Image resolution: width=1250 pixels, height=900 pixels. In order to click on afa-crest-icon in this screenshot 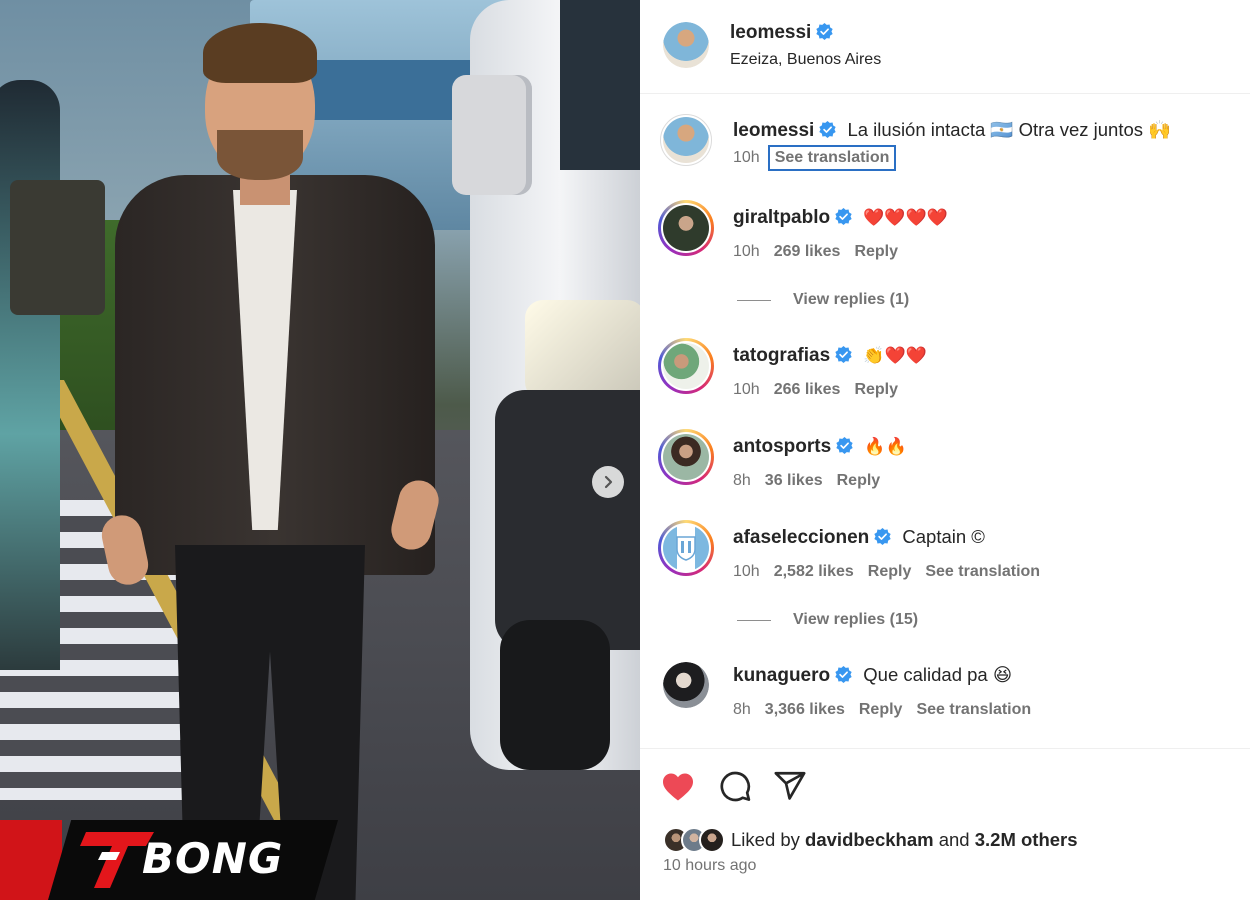, I will do `click(686, 548)`.